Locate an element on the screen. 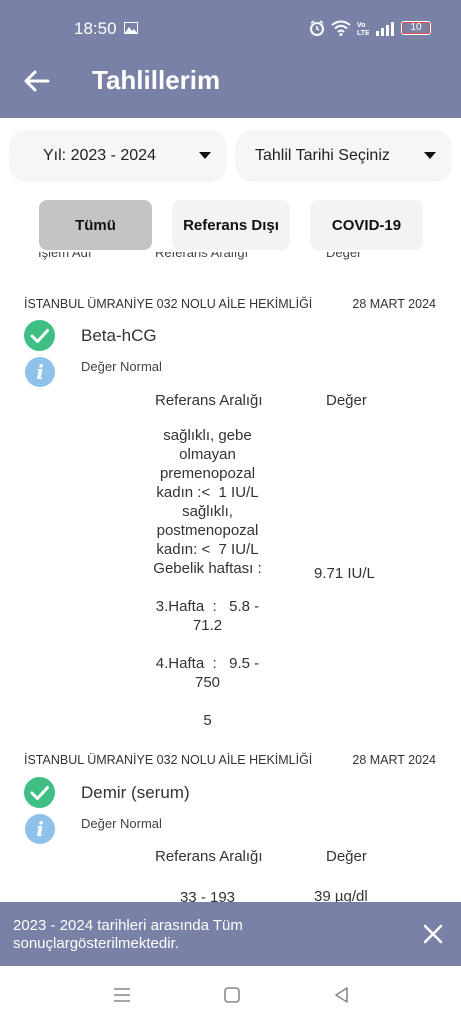  date-dropdown: Tahlil Tarihi Seçiniz is located at coordinates (343, 155).